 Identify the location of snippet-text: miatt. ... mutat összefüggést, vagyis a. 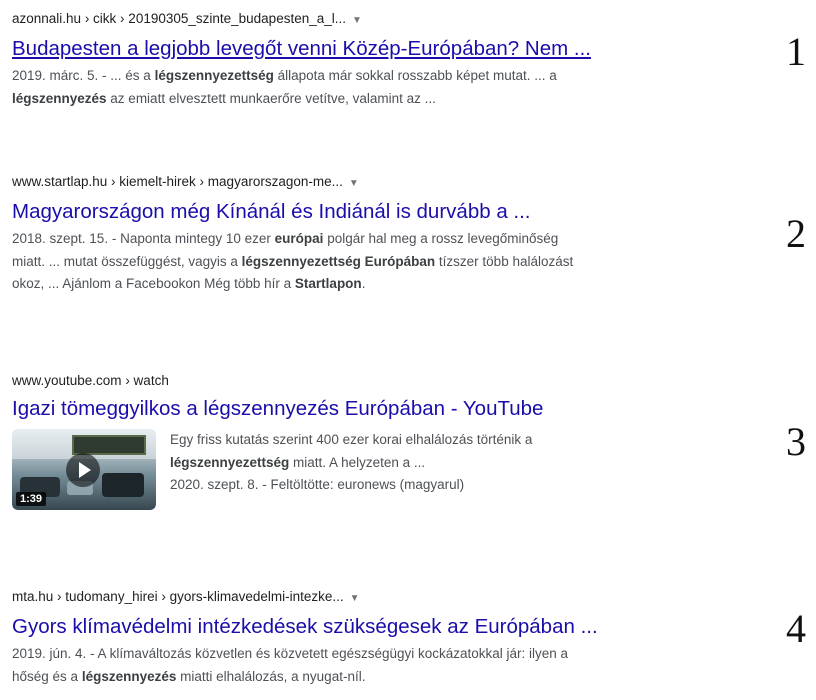
(127, 261).